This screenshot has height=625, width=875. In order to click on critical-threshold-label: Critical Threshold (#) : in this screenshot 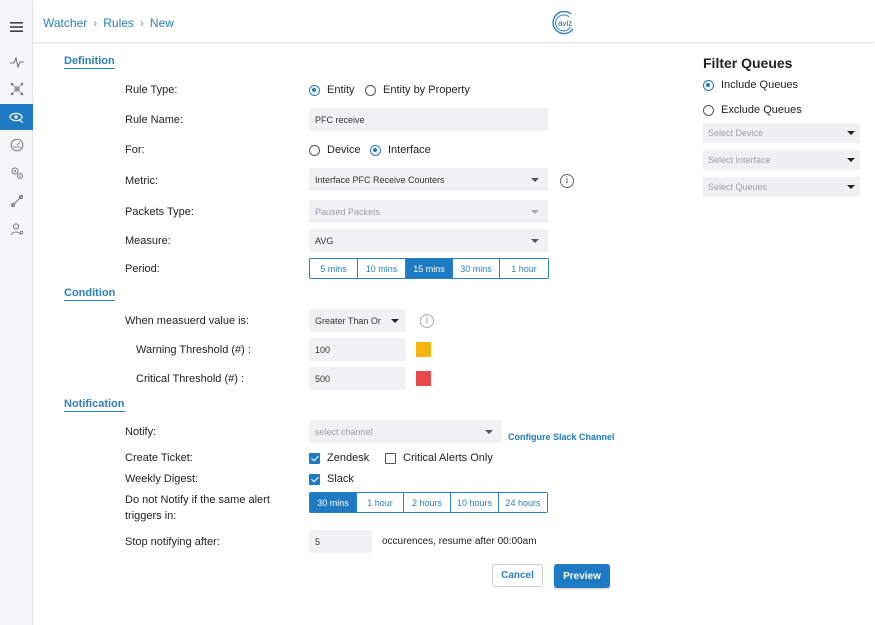, I will do `click(190, 379)`.